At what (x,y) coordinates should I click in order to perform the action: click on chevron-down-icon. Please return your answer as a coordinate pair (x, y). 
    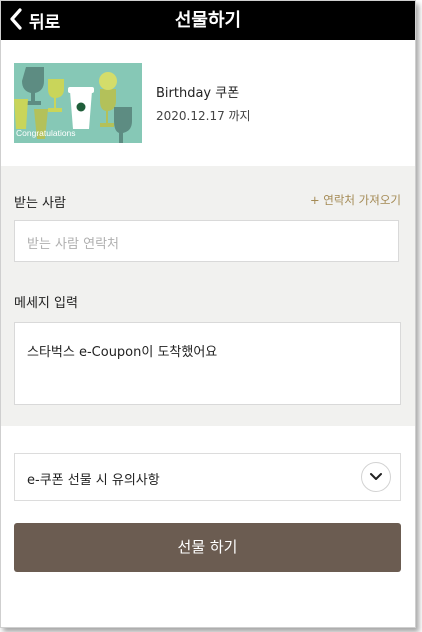
    Looking at the image, I should click on (376, 477).